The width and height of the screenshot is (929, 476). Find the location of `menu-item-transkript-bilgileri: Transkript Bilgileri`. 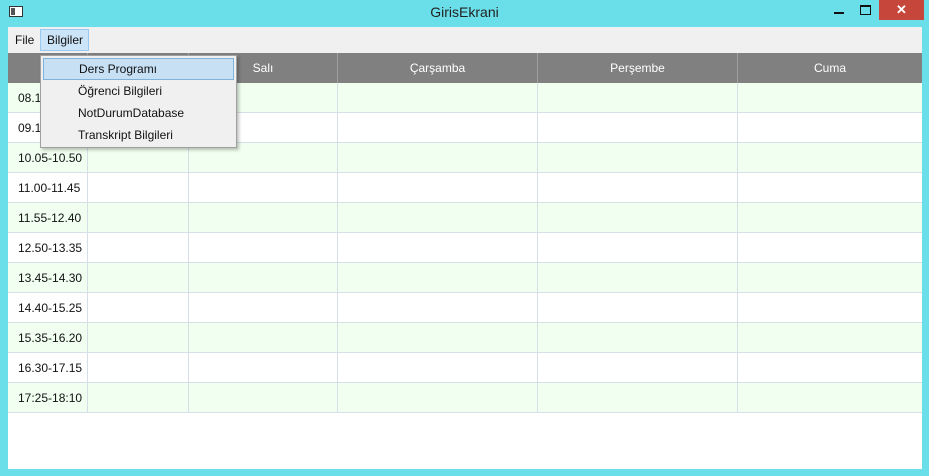

menu-item-transkript-bilgileri: Transkript Bilgileri is located at coordinates (138, 135).